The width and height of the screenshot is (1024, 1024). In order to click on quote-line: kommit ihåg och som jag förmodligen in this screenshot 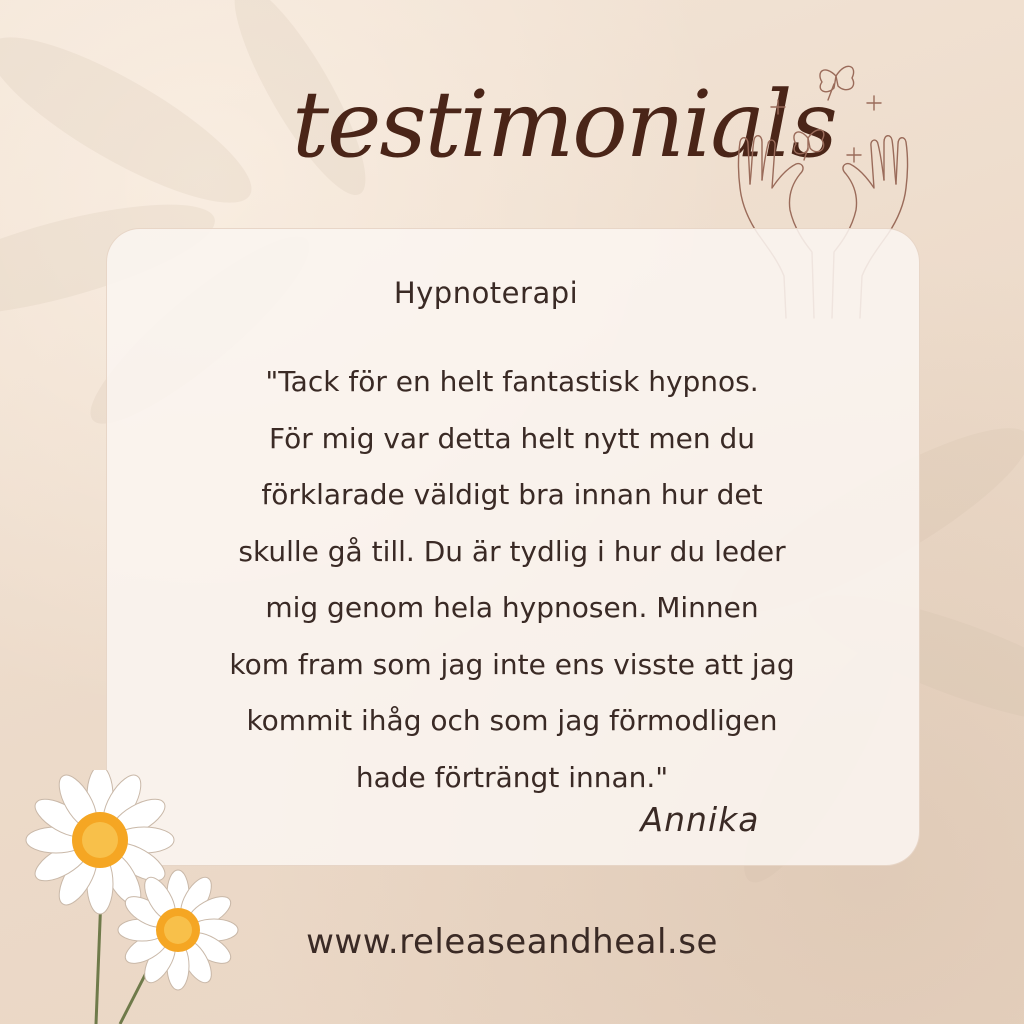, I will do `click(512, 720)`.